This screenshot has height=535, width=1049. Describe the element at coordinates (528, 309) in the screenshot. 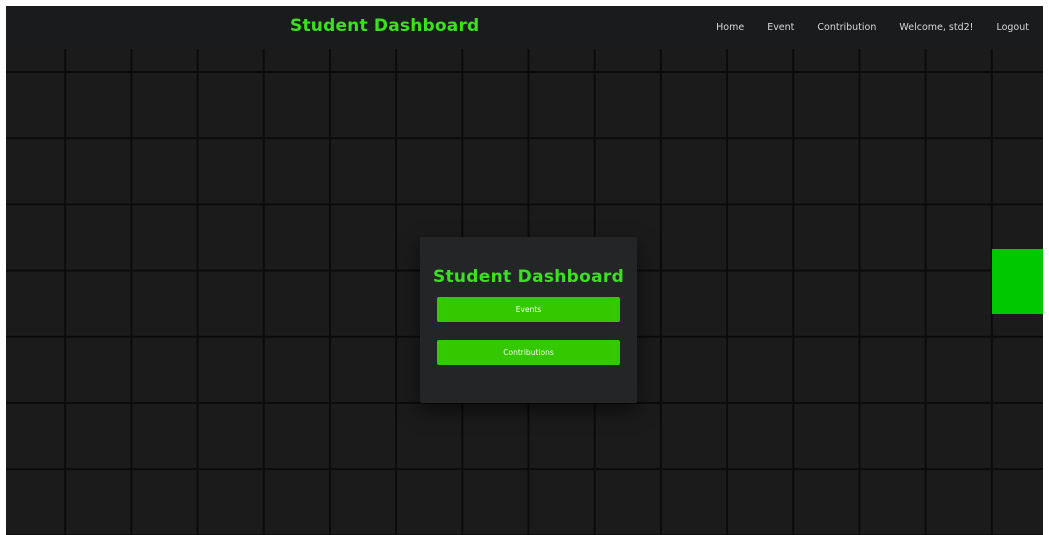

I see `events-button: Events` at that location.